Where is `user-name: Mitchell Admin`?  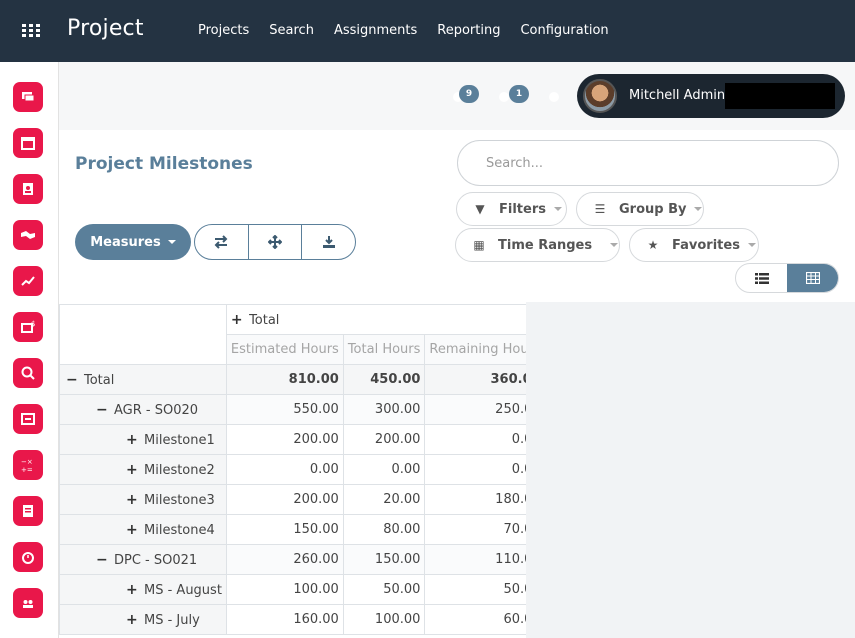
user-name: Mitchell Admin is located at coordinates (677, 95).